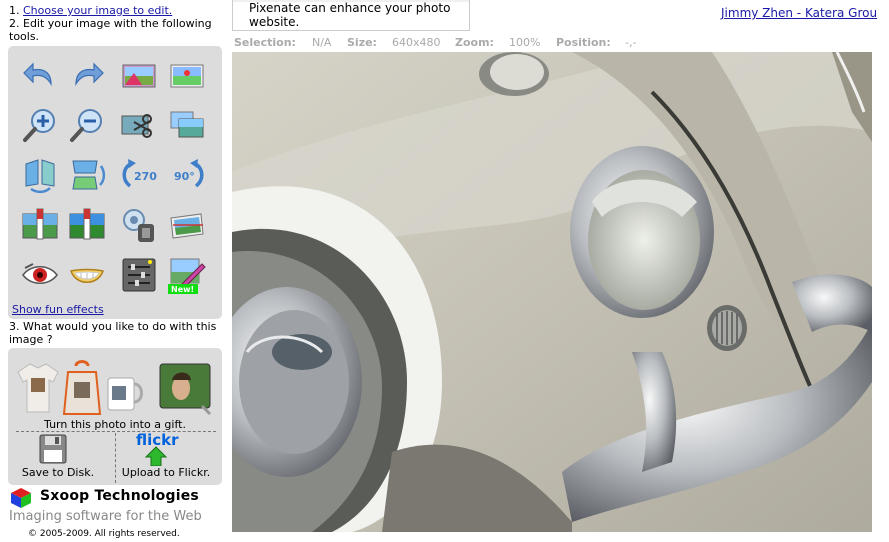 The image size is (889, 542). I want to click on new-badge: New!, so click(182, 289).